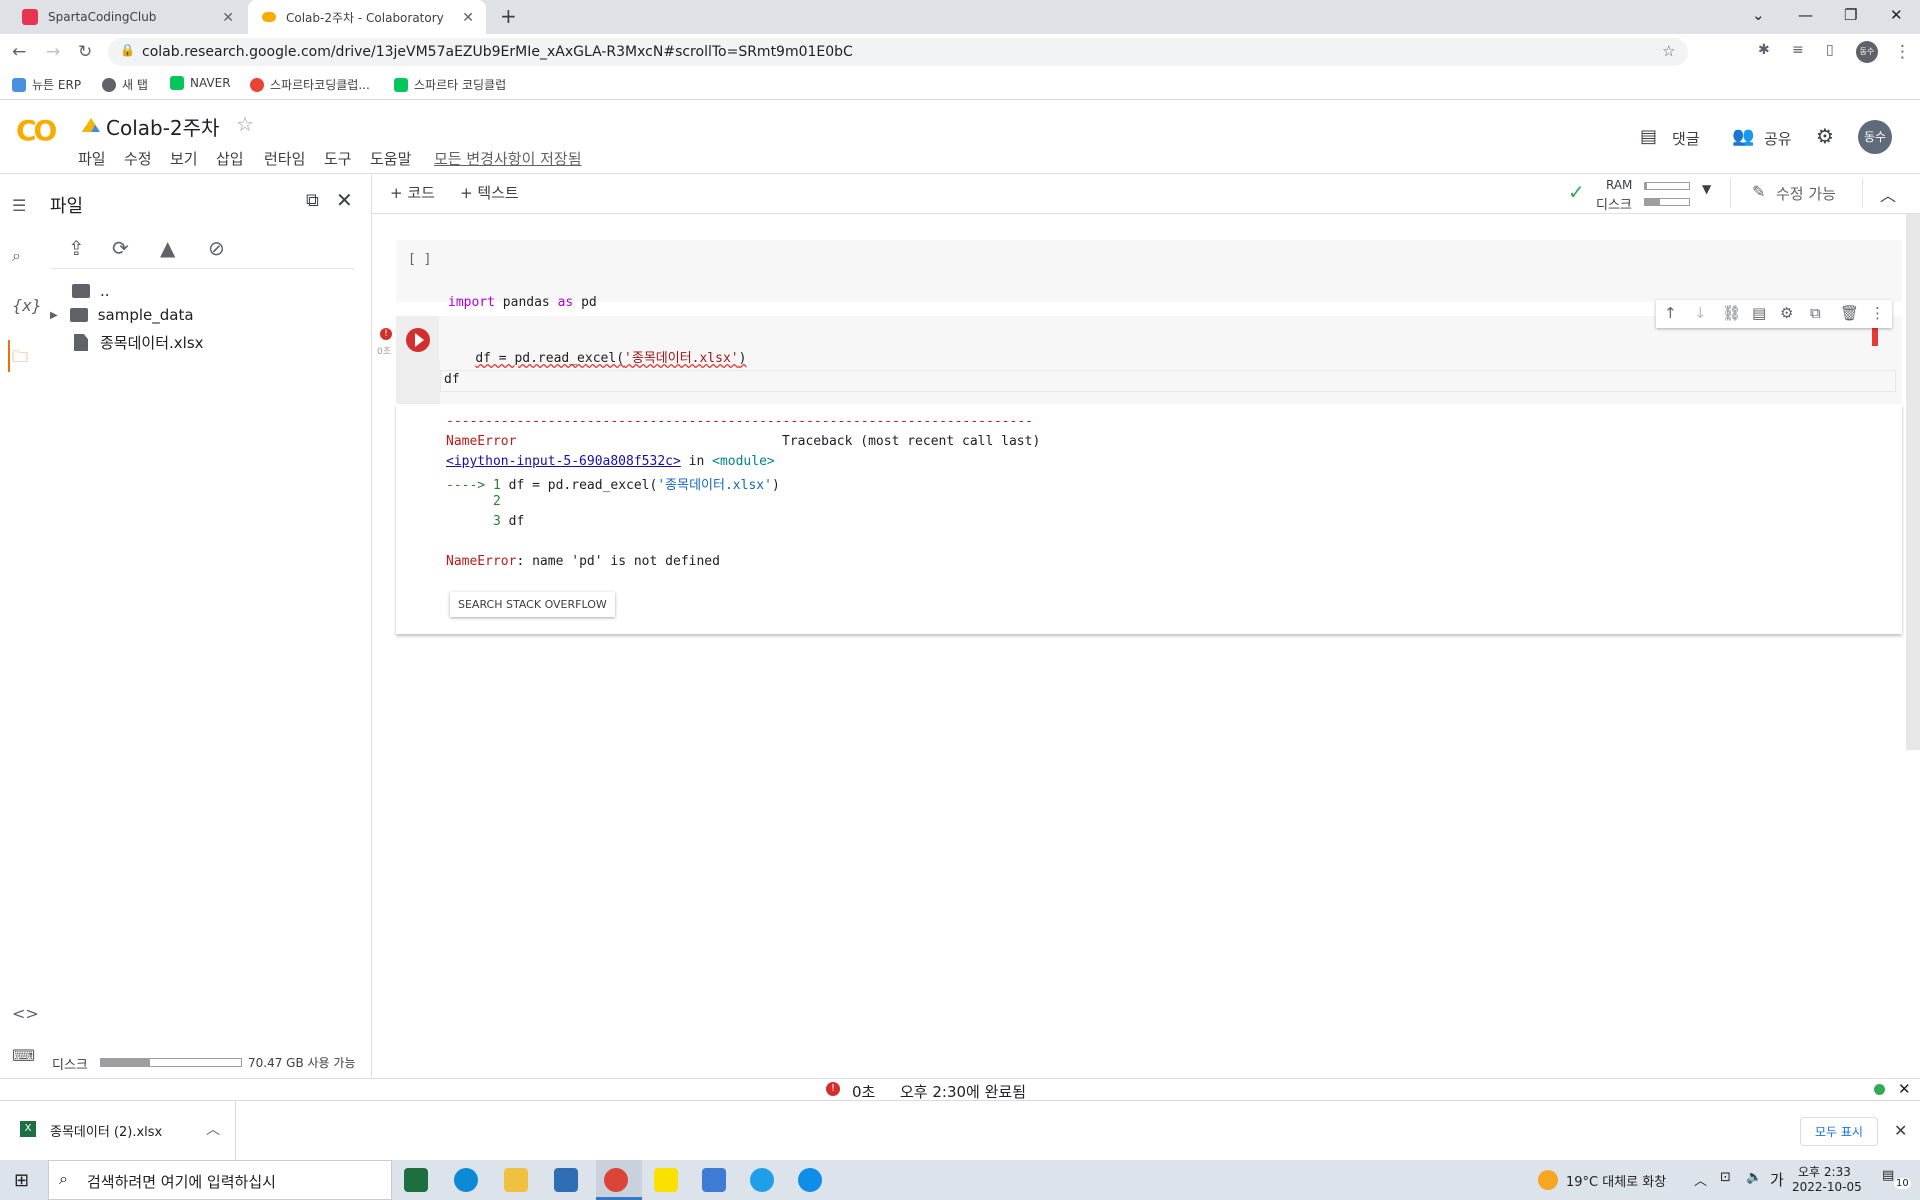 This screenshot has width=1920, height=1200. Describe the element at coordinates (1725, 1177) in the screenshot. I see `network-icon: ⊡` at that location.